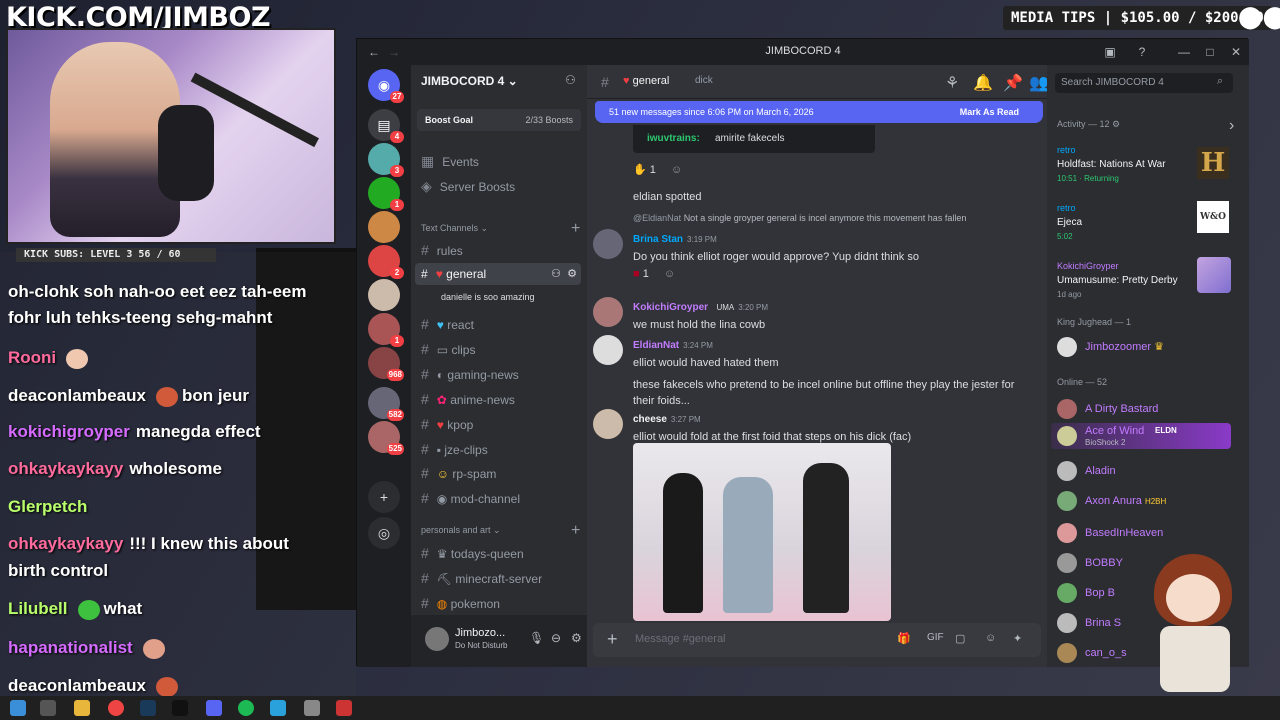  What do you see at coordinates (481, 578) in the screenshot?
I see `channel-minecraft: # ⛏ minecraft-server` at bounding box center [481, 578].